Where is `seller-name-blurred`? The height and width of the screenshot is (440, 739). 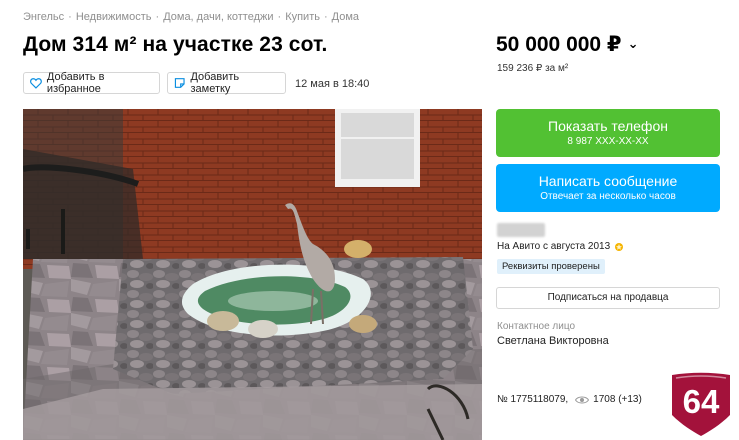
seller-name-blurred is located at coordinates (521, 230).